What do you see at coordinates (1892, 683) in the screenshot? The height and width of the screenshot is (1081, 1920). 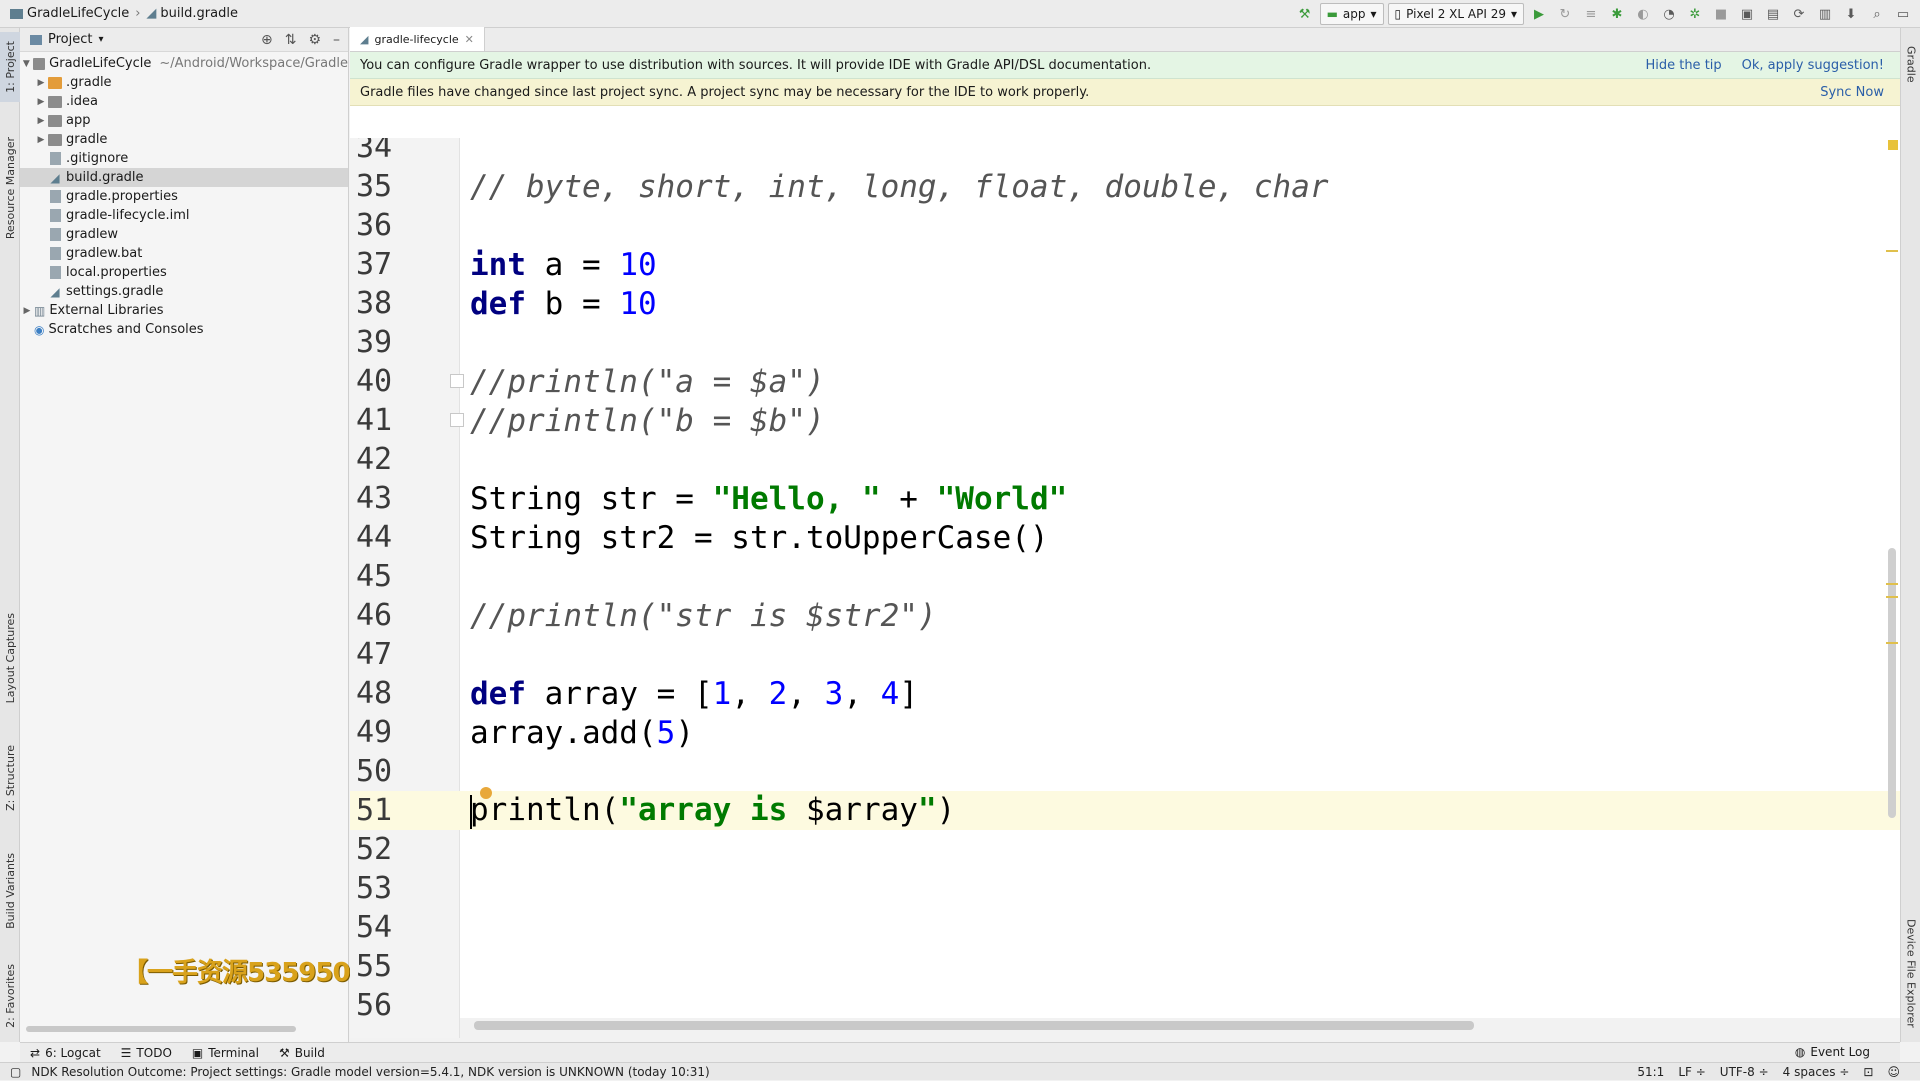 I see `editor-vertical-scrollbar` at bounding box center [1892, 683].